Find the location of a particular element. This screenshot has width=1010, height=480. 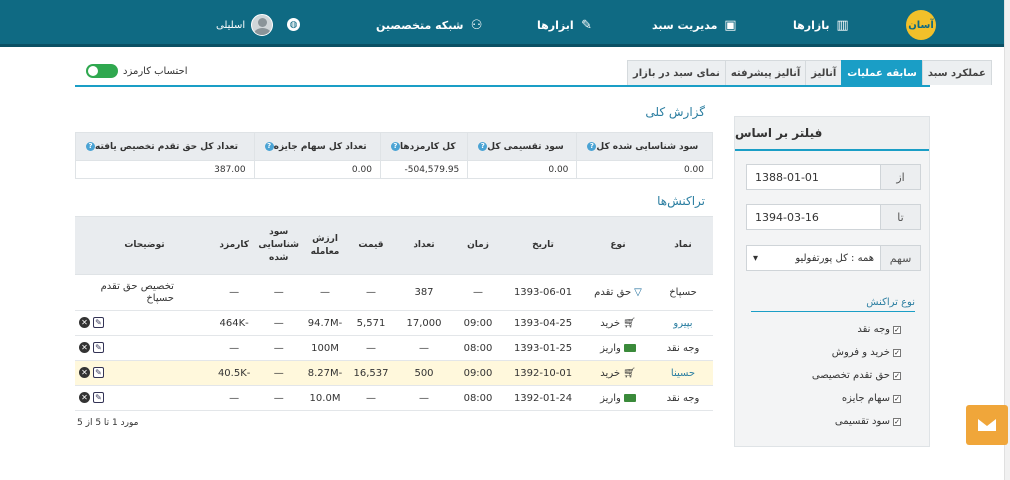

row-profit: — is located at coordinates (278, 348).